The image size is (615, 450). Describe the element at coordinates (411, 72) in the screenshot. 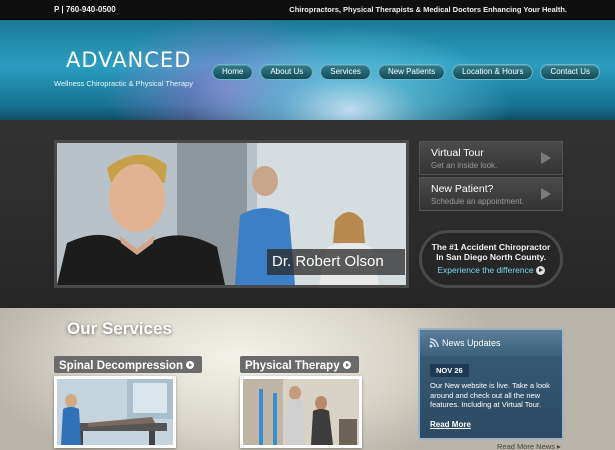

I see `nav-new-patients: New Patients` at that location.